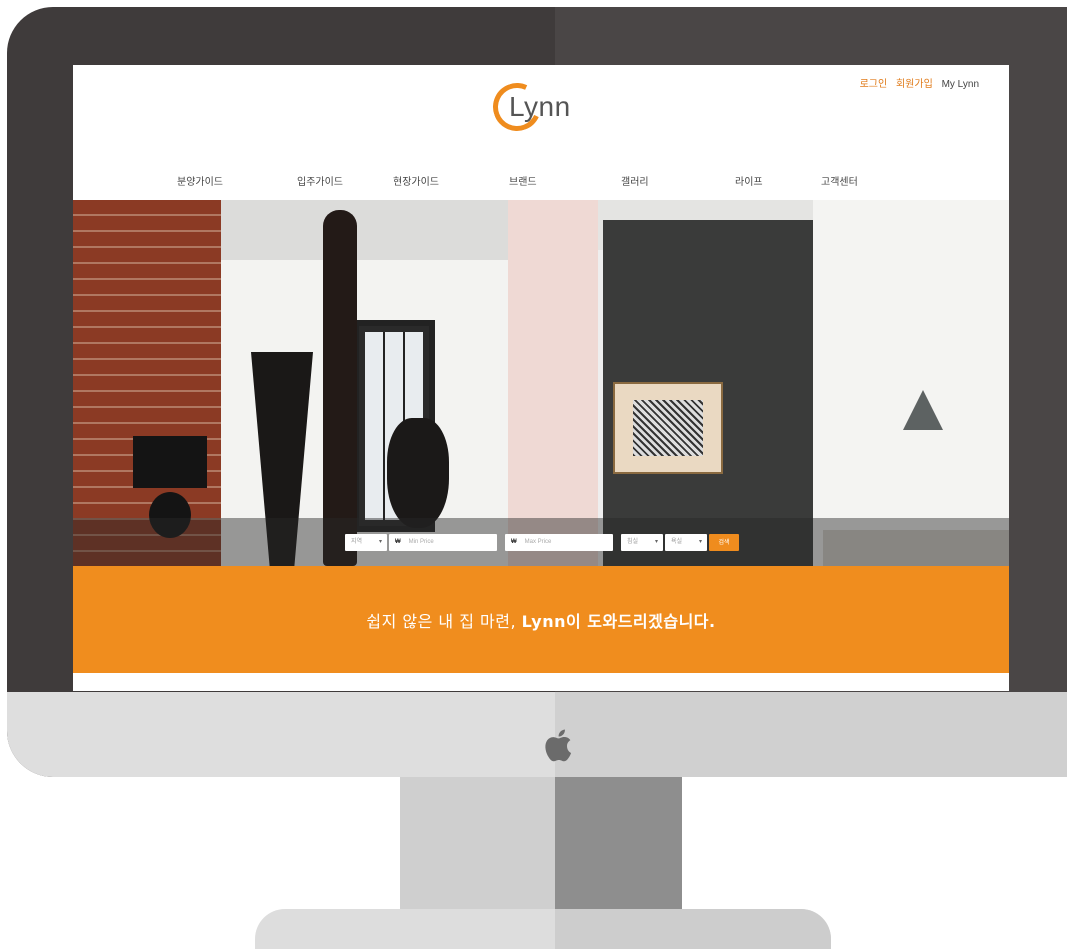 This screenshot has height=949, width=1067. Describe the element at coordinates (340, 388) in the screenshot. I see `hero-tall-vase` at that location.